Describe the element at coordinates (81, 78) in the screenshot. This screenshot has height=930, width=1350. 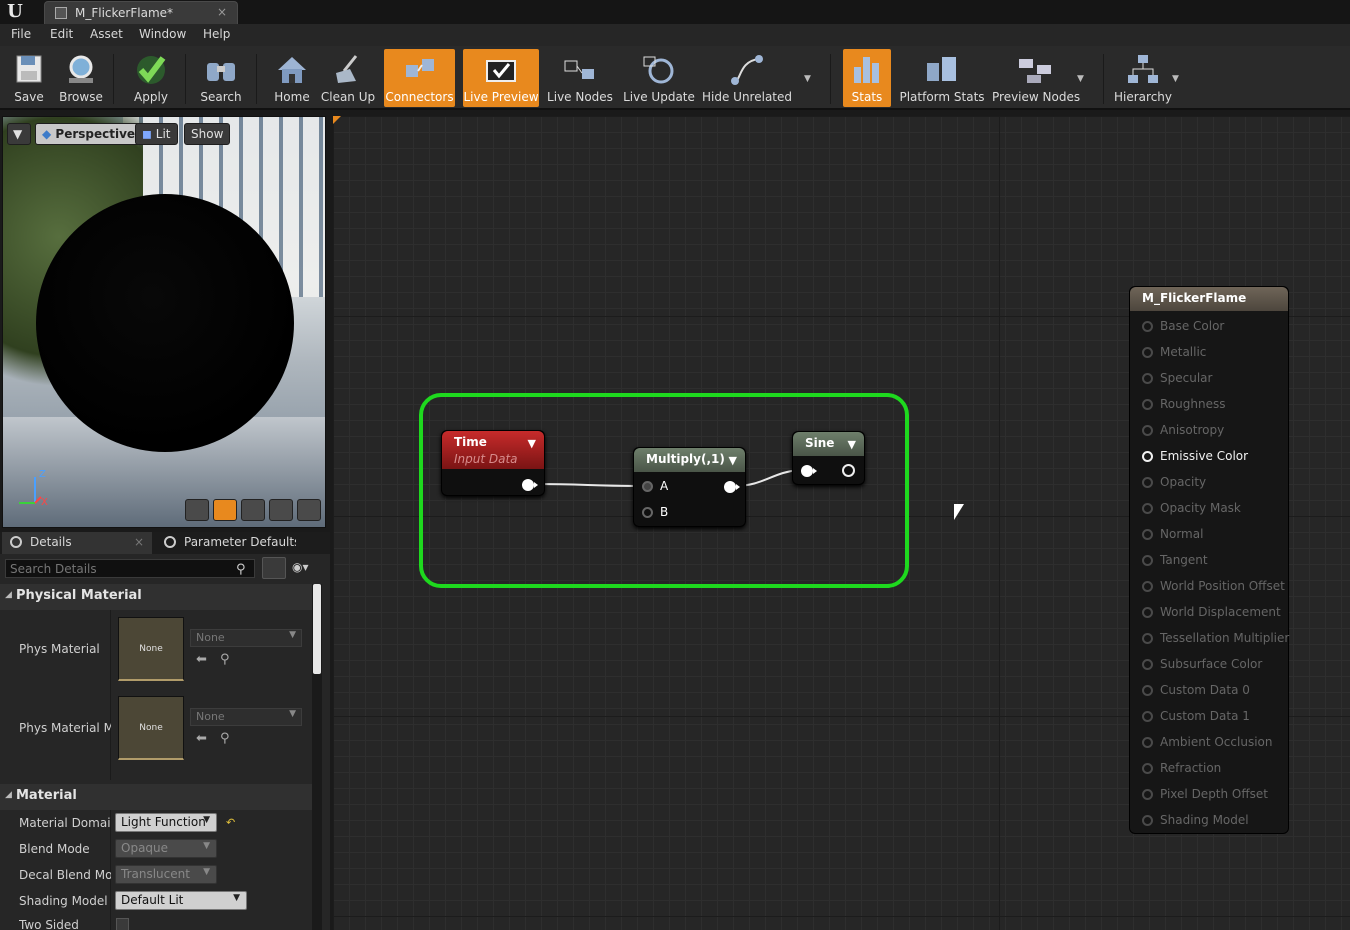
I see `browse-button: Browse` at that location.